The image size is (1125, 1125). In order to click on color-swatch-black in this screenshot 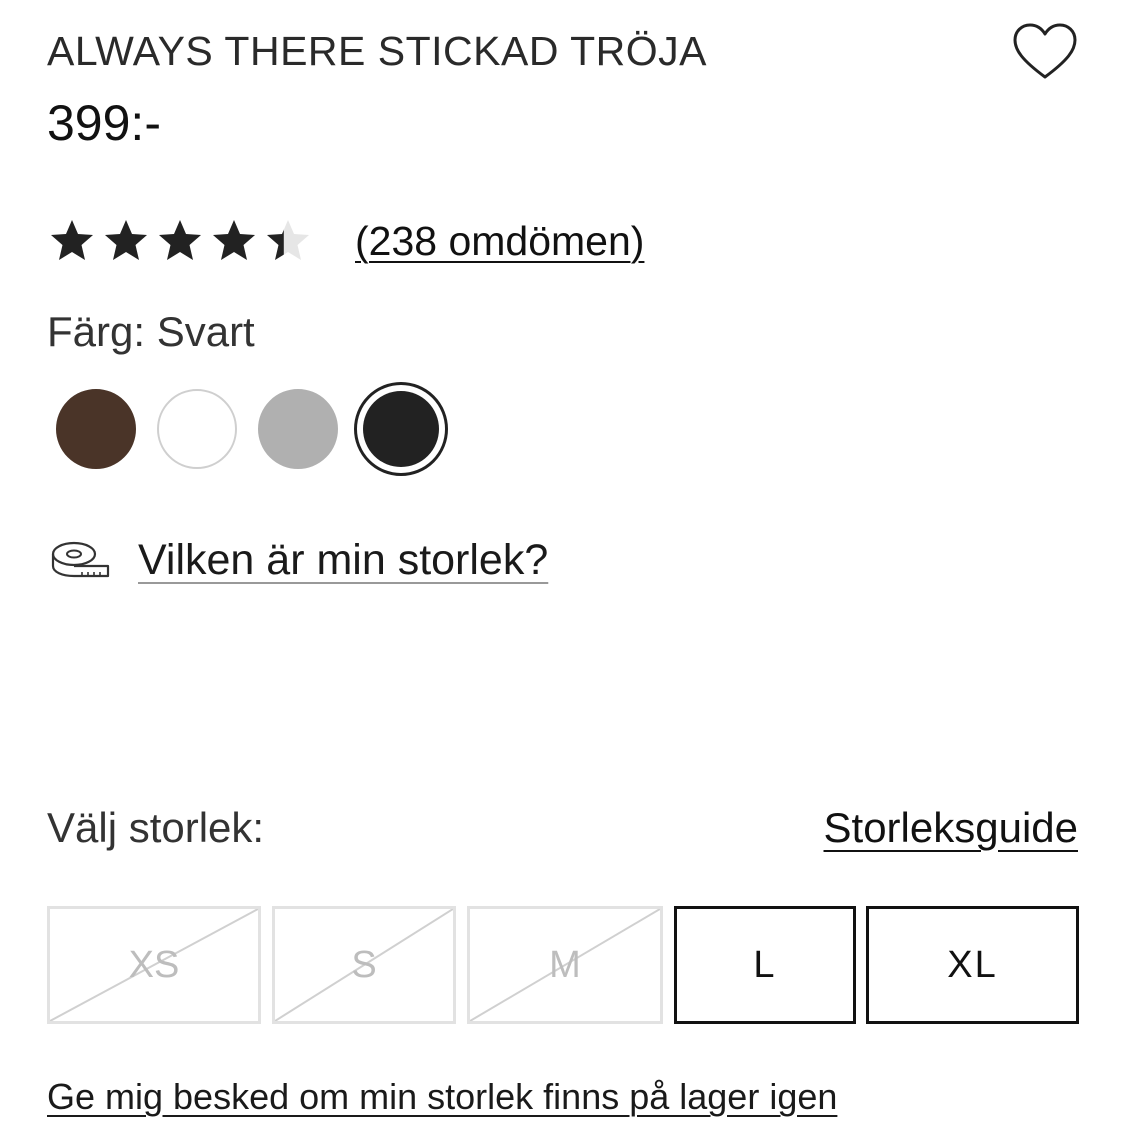, I will do `click(401, 429)`.